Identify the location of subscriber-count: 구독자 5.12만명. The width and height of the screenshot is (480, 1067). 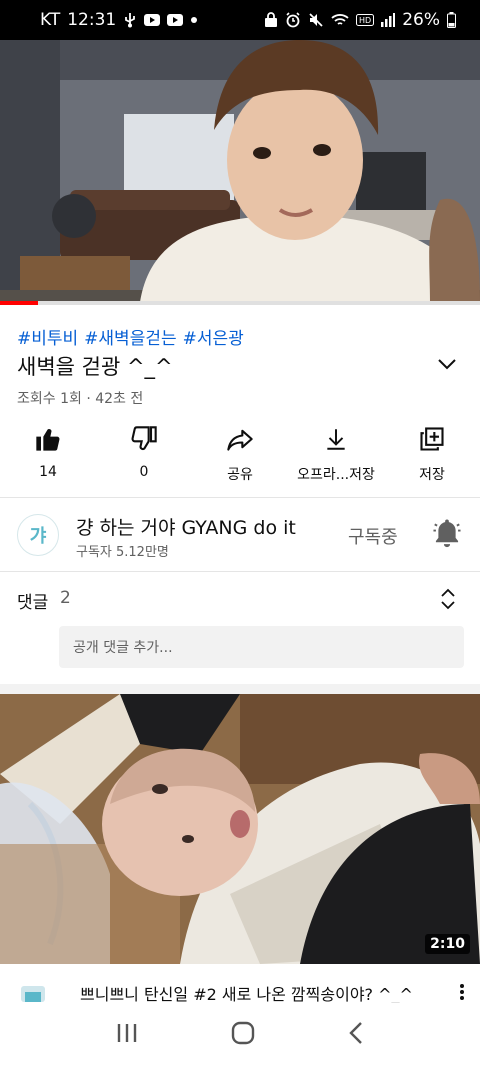
(122, 552).